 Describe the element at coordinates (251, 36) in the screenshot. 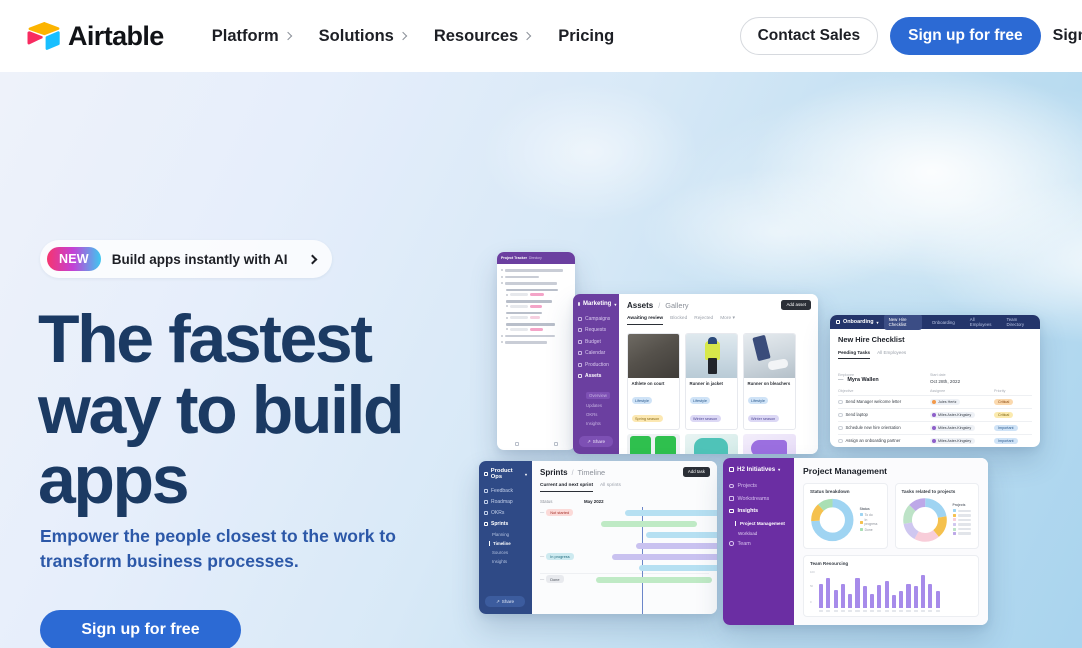

I see `nav-item-platform: Platform` at that location.